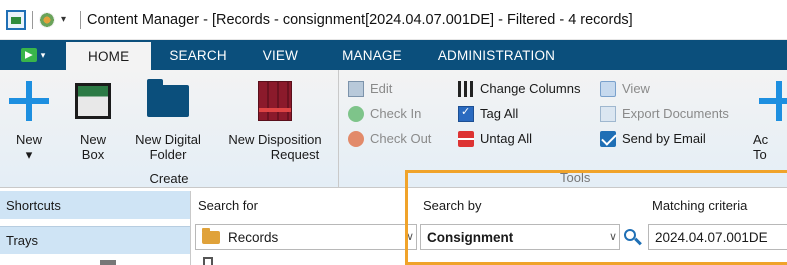 This screenshot has height=265, width=787. I want to click on box-icon, so click(93, 101).